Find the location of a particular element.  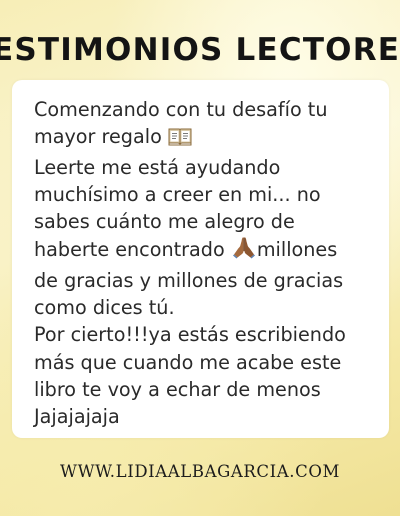

page-title: ESTIMONIOS LECTORE is located at coordinates (200, 50).